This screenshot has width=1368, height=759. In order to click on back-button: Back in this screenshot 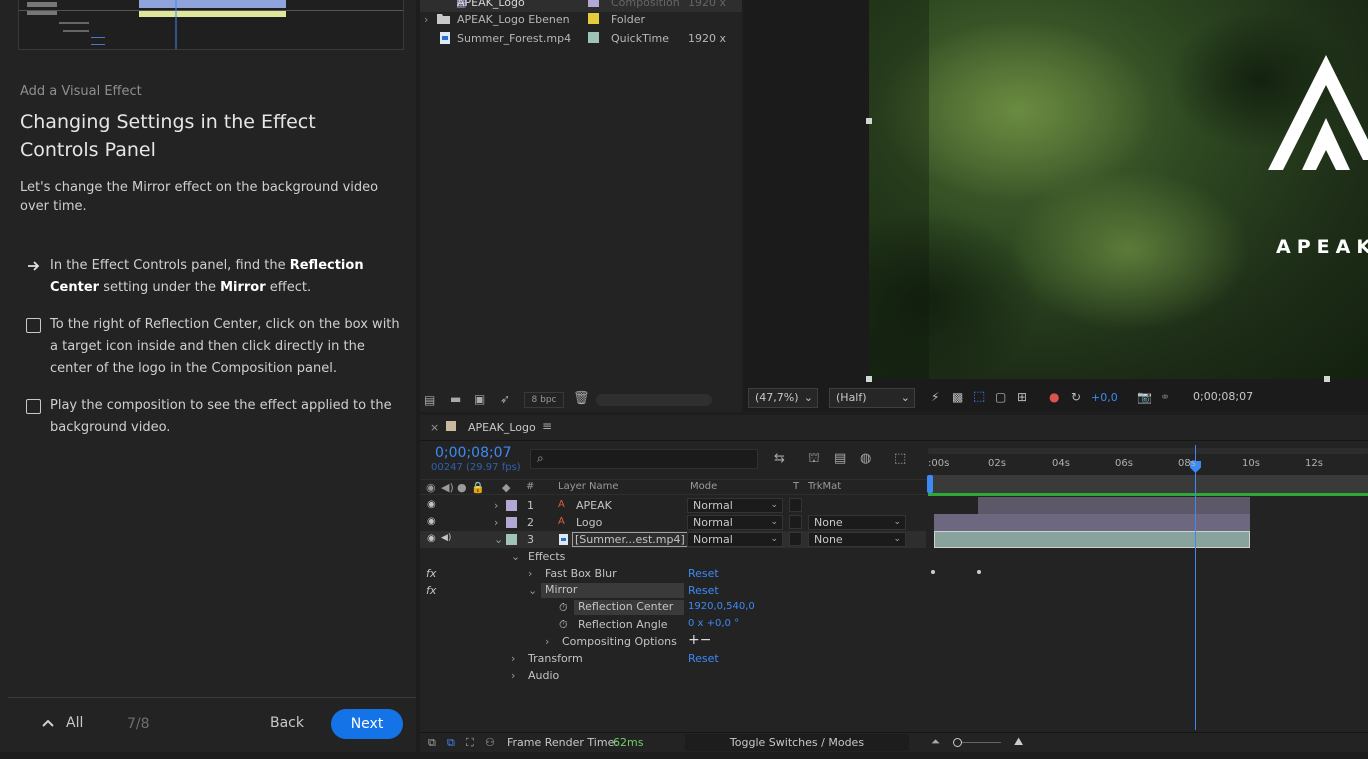, I will do `click(287, 723)`.